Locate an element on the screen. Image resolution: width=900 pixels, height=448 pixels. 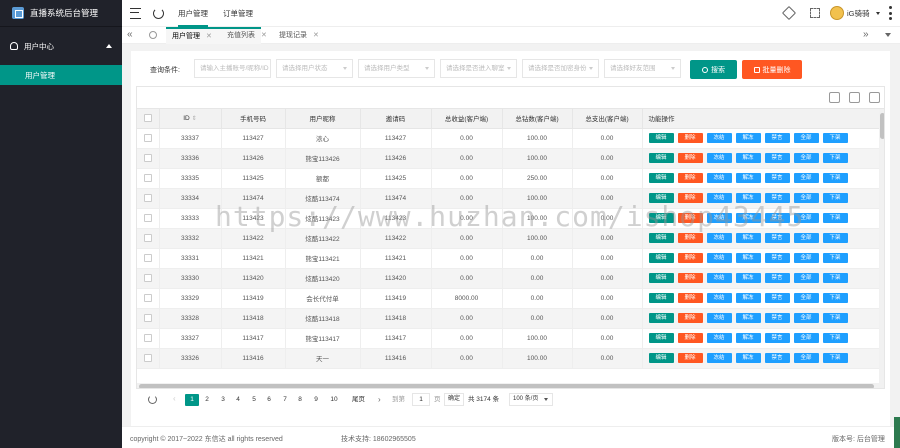
fullscreen-icon is located at coordinates (815, 13).